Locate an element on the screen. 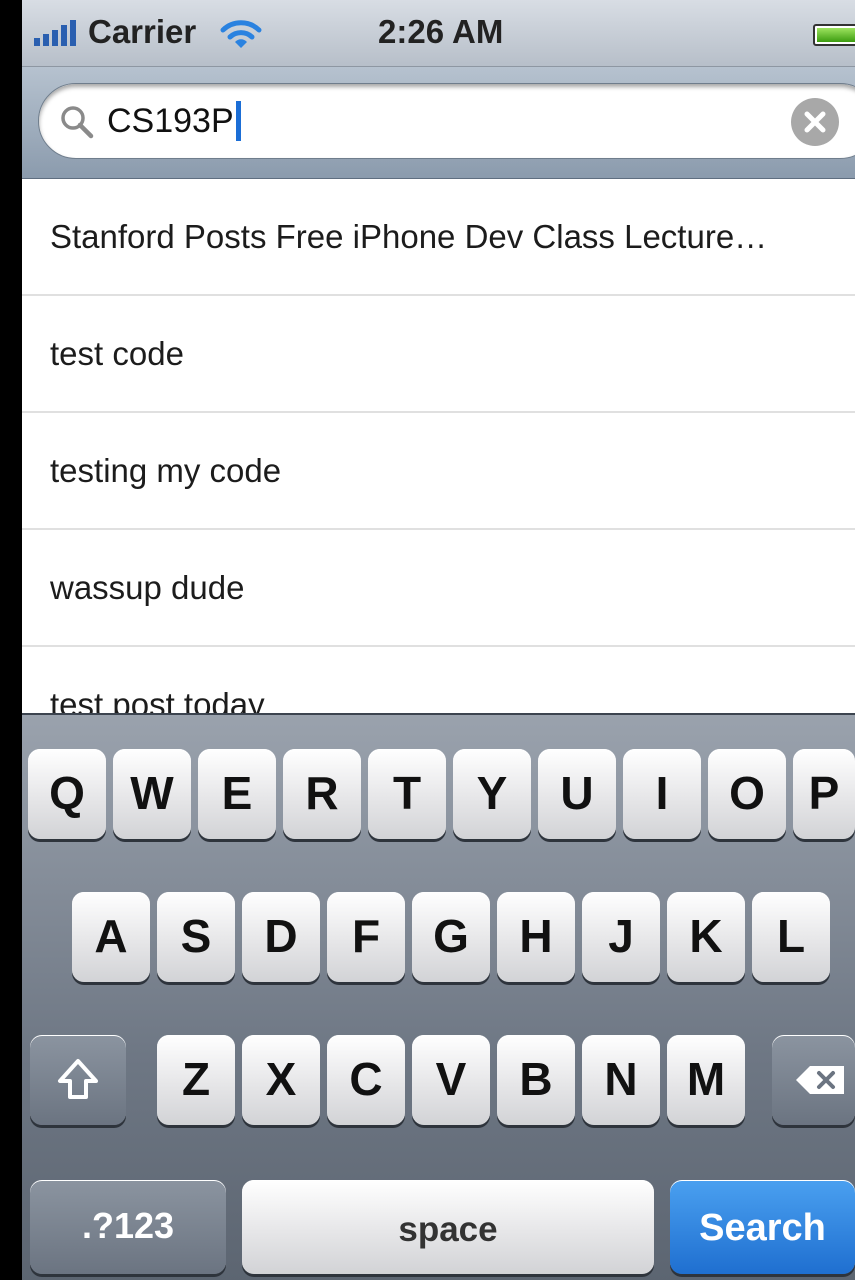 Image resolution: width=855 pixels, height=1280 pixels. shift-key is located at coordinates (78, 1080).